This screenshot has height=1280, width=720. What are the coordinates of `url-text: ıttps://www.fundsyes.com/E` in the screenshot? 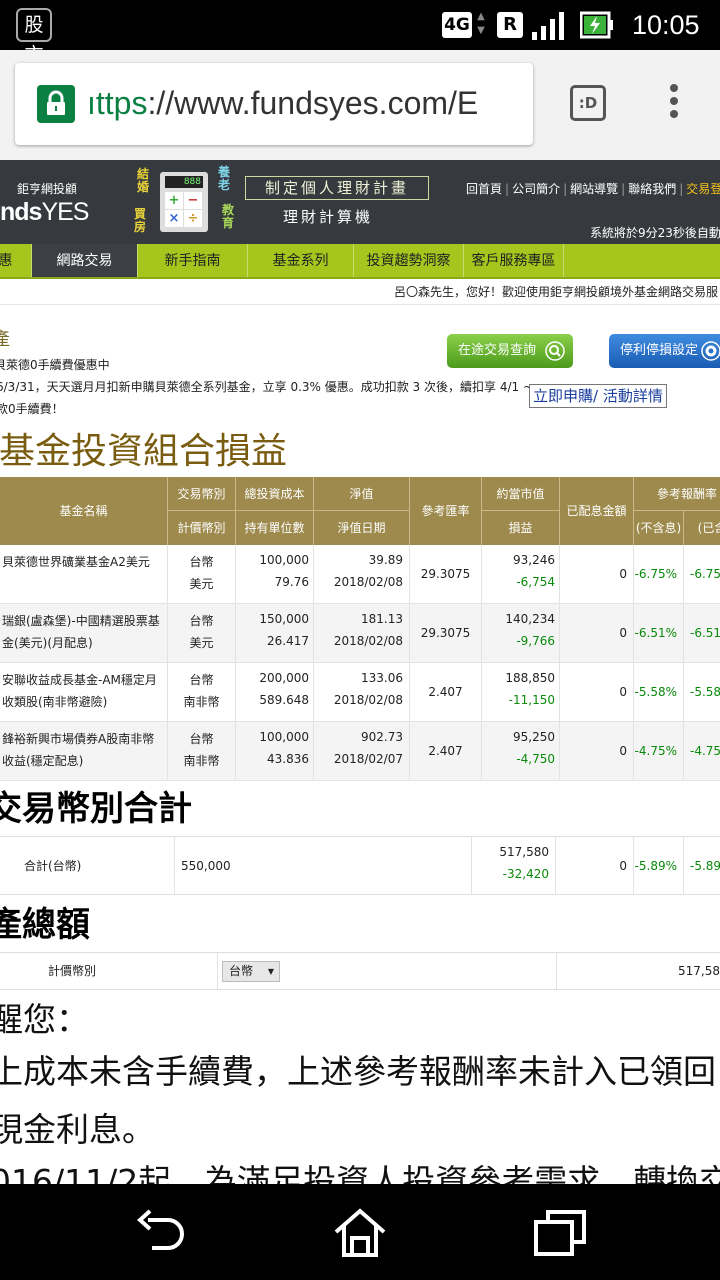 It's located at (282, 103).